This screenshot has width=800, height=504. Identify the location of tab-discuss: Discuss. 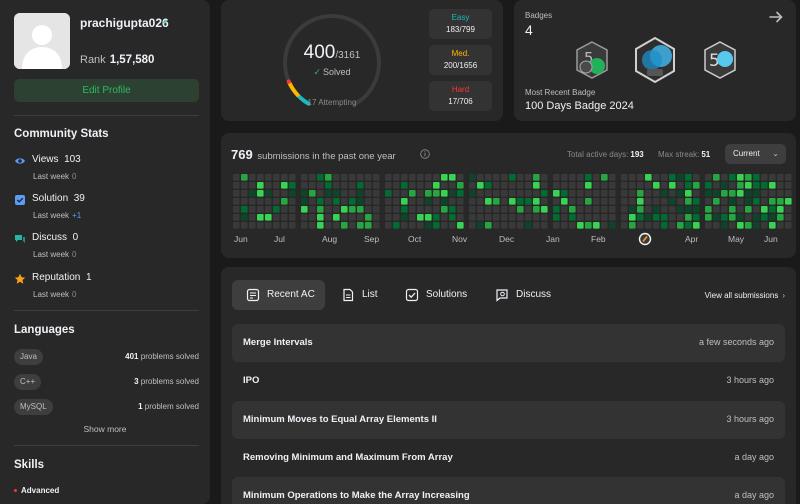
(521, 295).